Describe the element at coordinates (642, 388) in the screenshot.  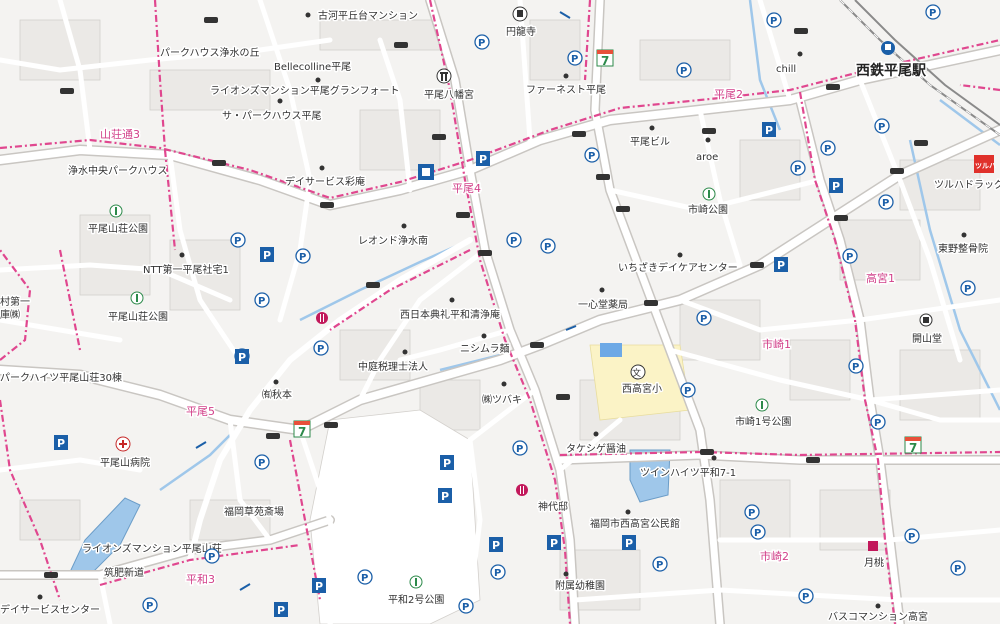
I see `place-label-25: 西高宮小` at that location.